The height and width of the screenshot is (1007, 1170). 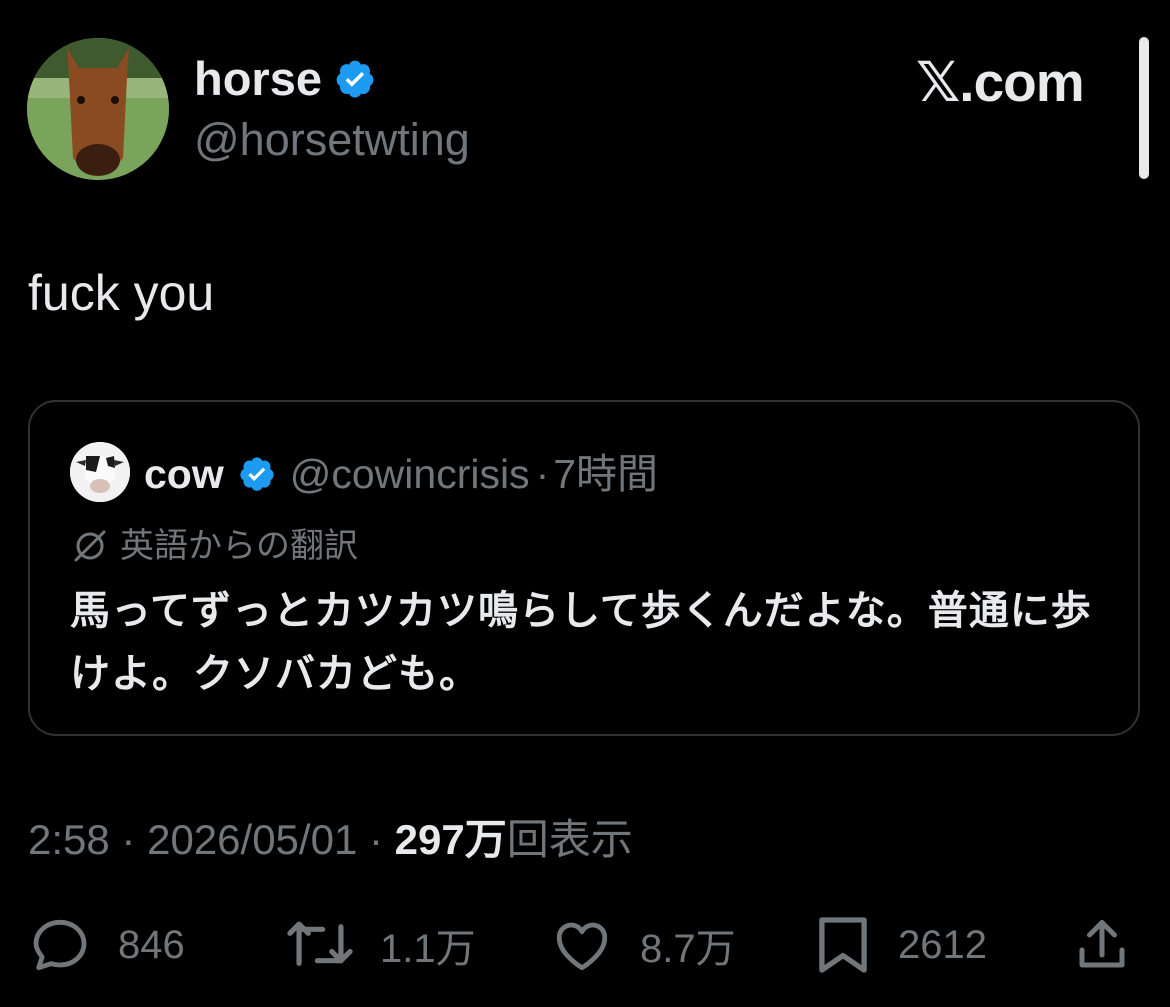 I want to click on author-handle: @horsetwting, so click(x=332, y=140).